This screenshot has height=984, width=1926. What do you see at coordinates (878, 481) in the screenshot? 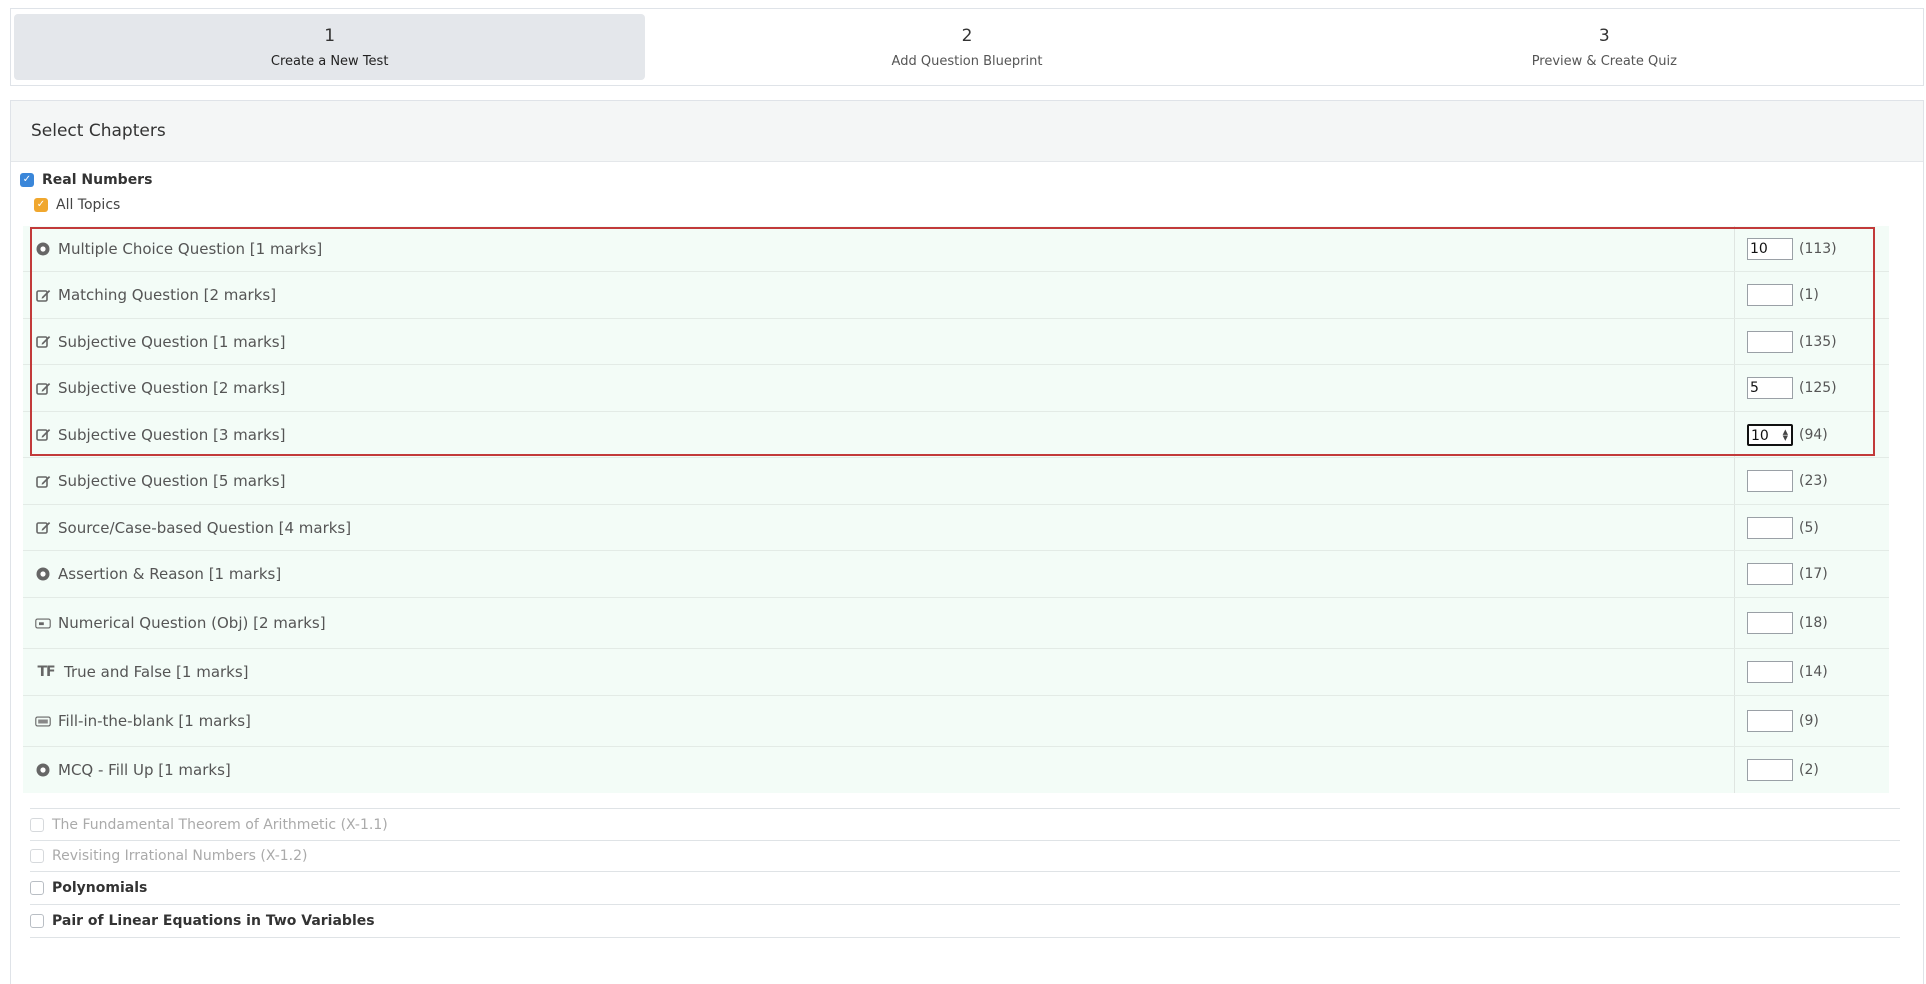
I see `question-type-cell: Subjective Question [5 marks]` at bounding box center [878, 481].